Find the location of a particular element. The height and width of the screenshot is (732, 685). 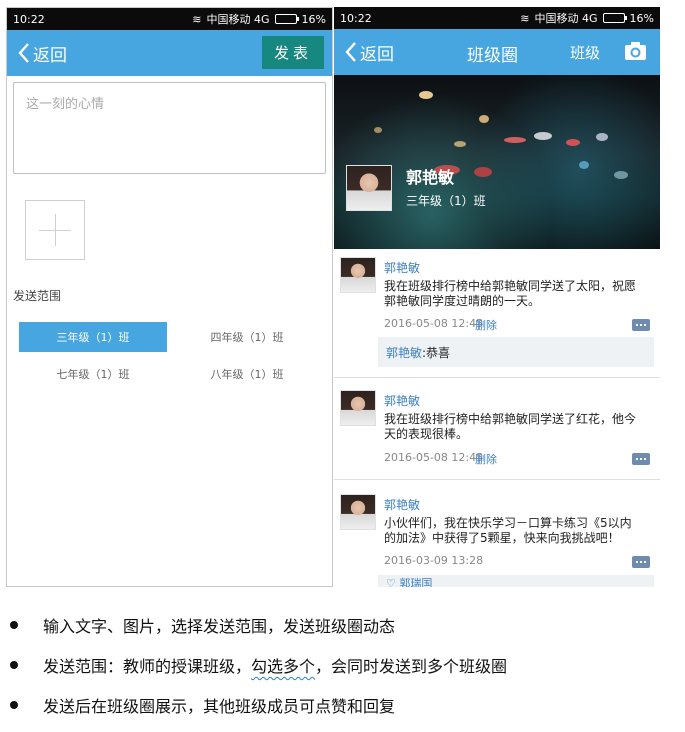

note-item: 输入文字、图片，选择发送范围，发送班级圈动态 is located at coordinates (345, 625).